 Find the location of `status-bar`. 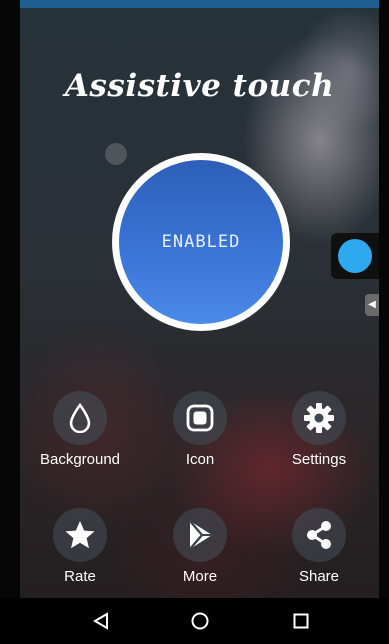

status-bar is located at coordinates (199, 4).